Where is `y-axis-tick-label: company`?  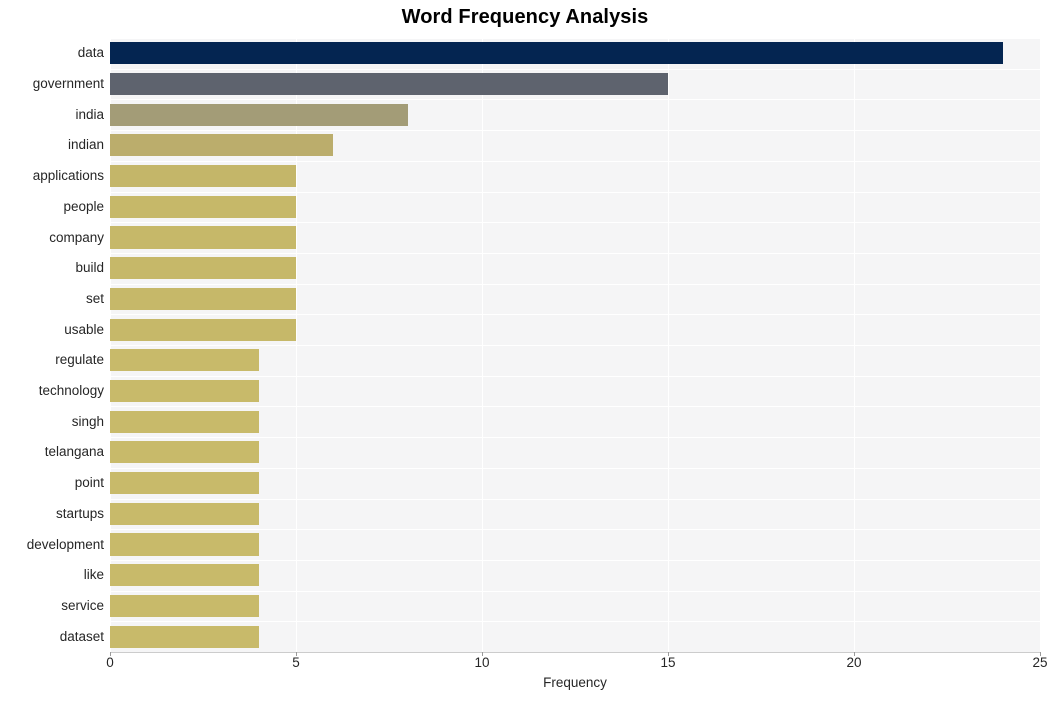 y-axis-tick-label: company is located at coordinates (76, 237).